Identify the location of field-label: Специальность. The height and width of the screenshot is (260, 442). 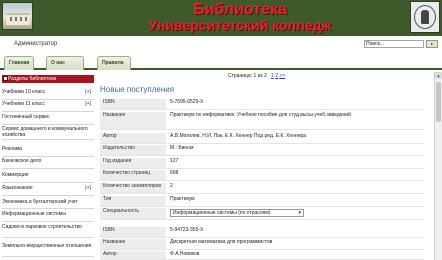
(133, 213).